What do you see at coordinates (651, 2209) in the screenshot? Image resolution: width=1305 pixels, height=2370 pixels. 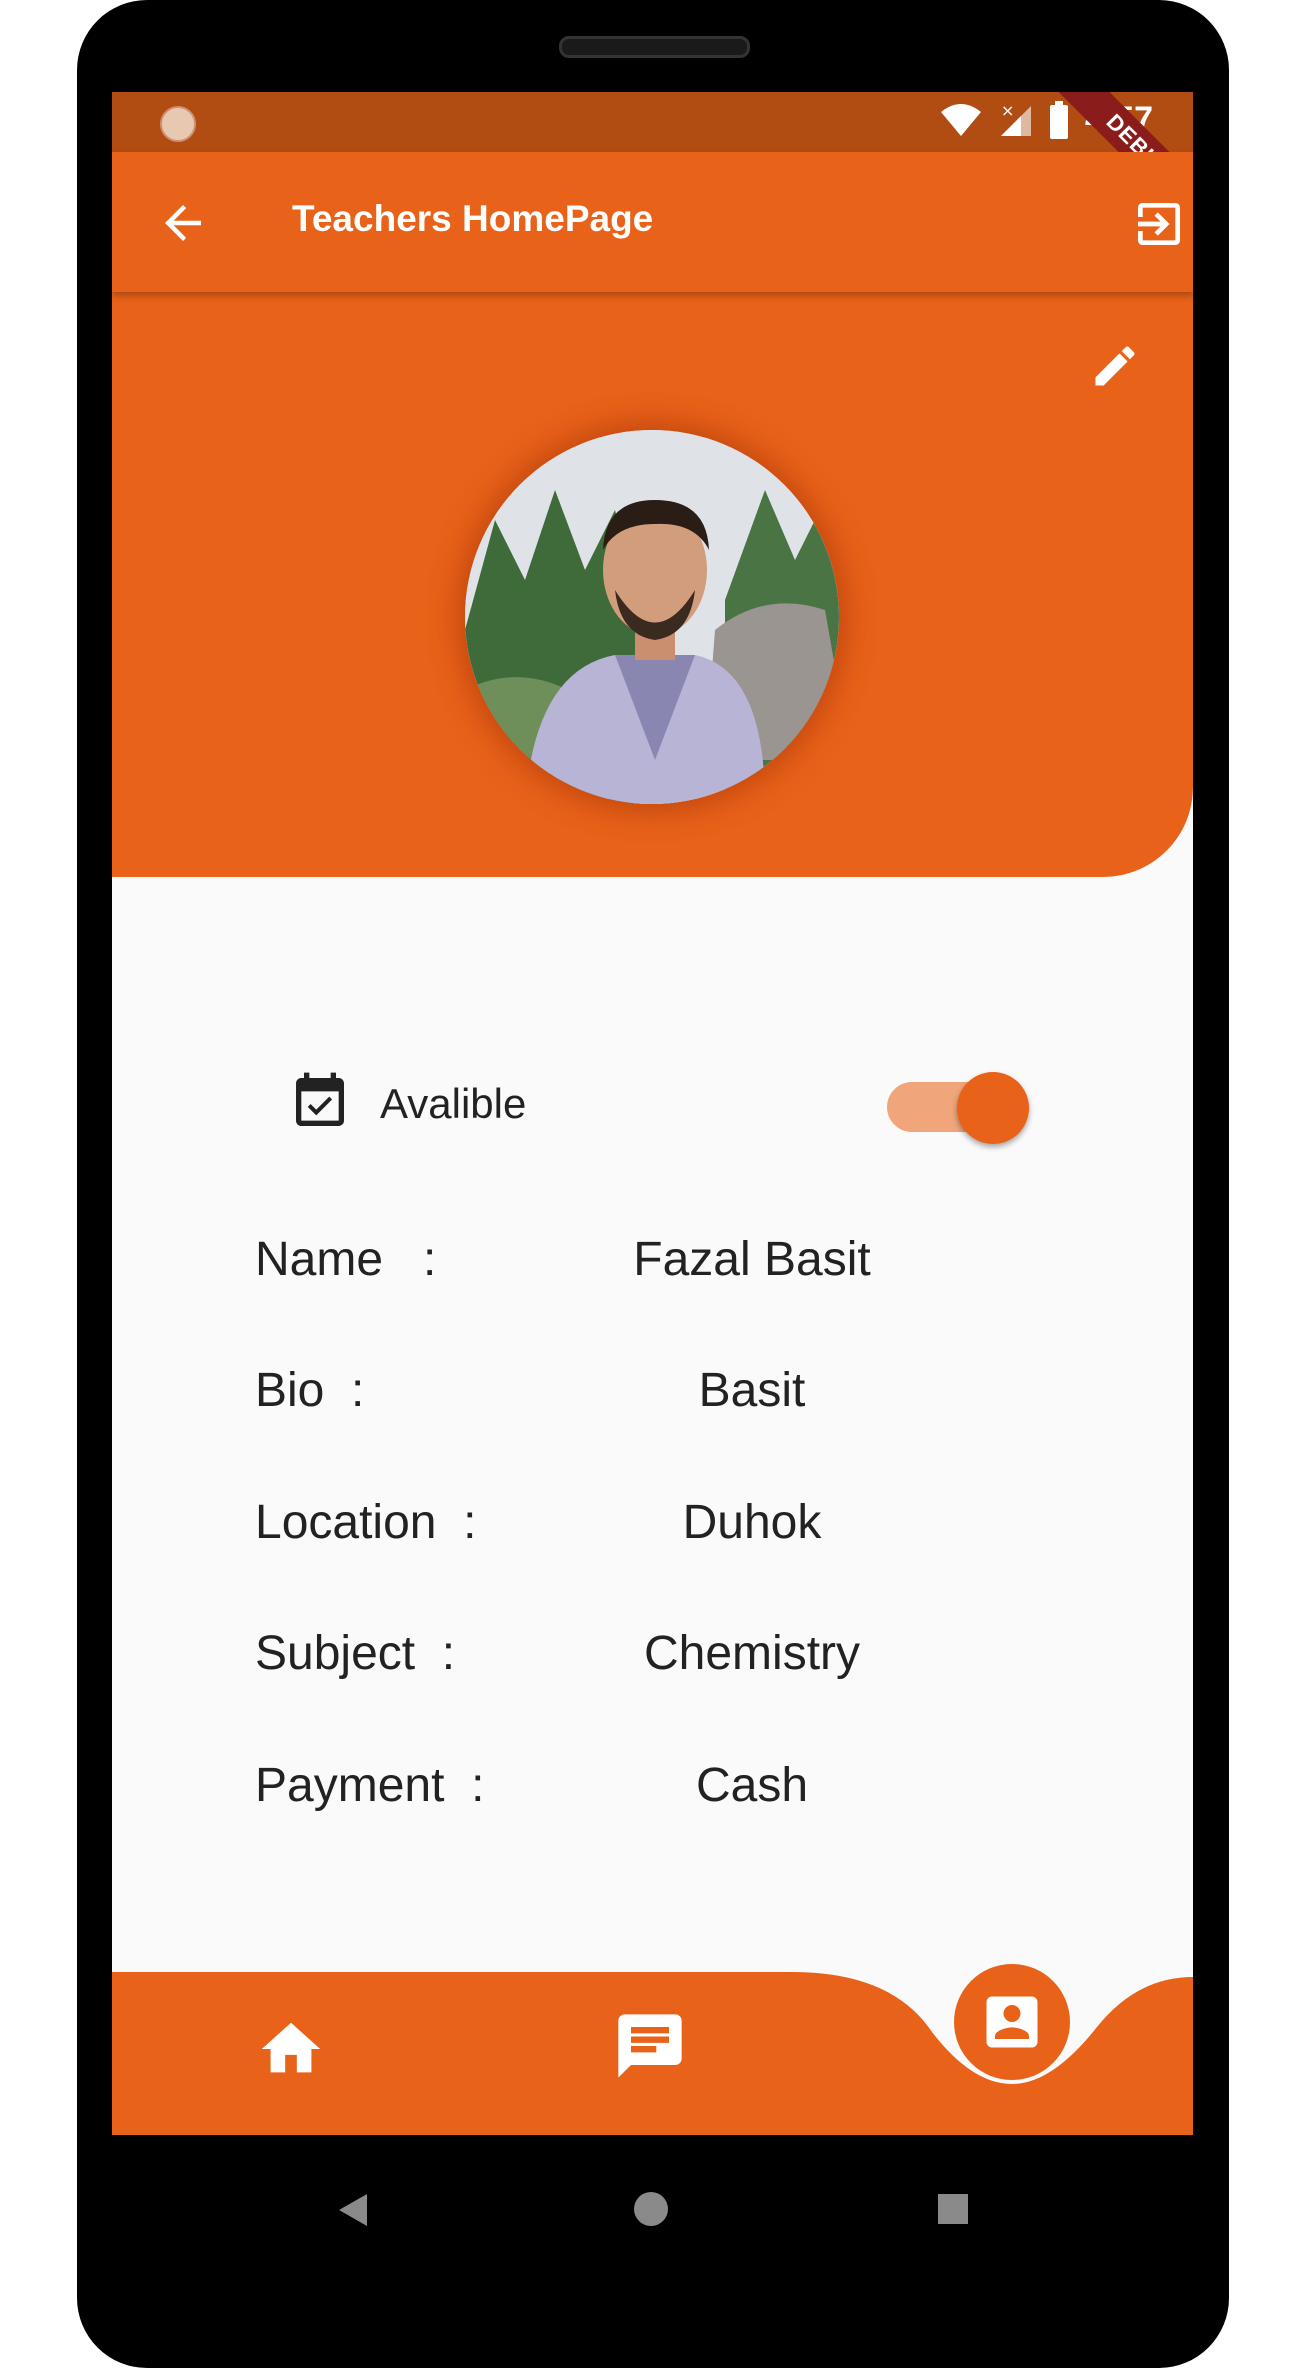 I see `nav-home-icon` at bounding box center [651, 2209].